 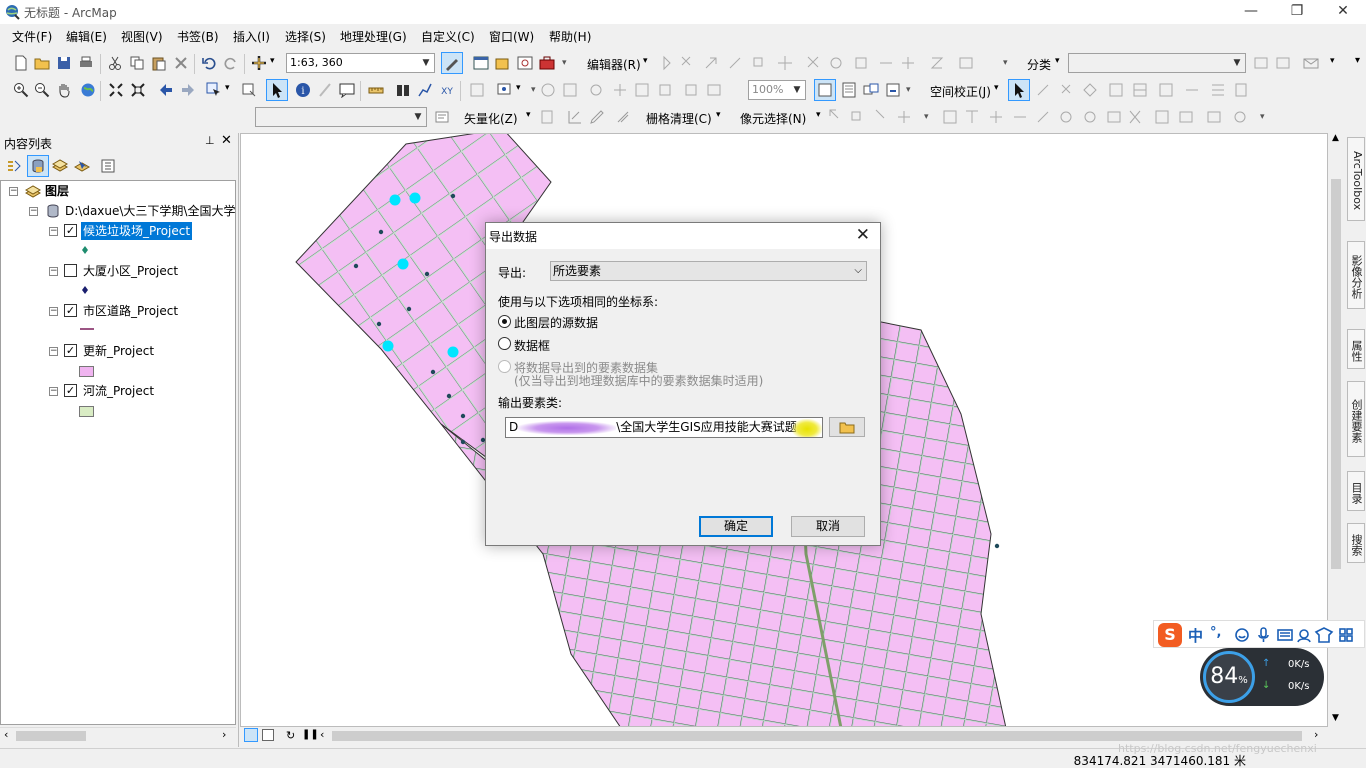 What do you see at coordinates (272, 61) in the screenshot?
I see `add-data-dropdown-icon: ▾` at bounding box center [272, 61].